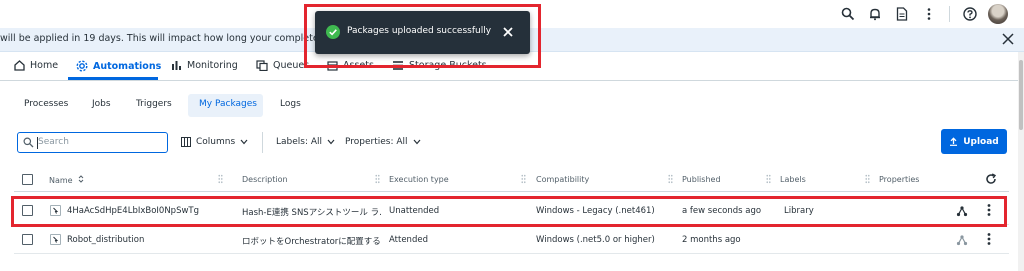 The width and height of the screenshot is (1024, 271). Describe the element at coordinates (981, 141) in the screenshot. I see `upload-label: Upload` at that location.